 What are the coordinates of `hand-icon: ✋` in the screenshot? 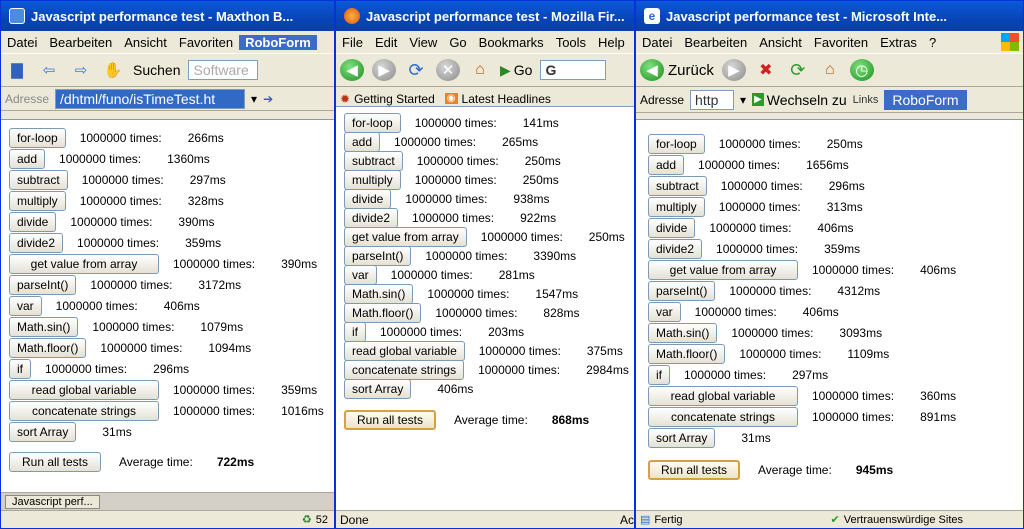 It's located at (113, 70).